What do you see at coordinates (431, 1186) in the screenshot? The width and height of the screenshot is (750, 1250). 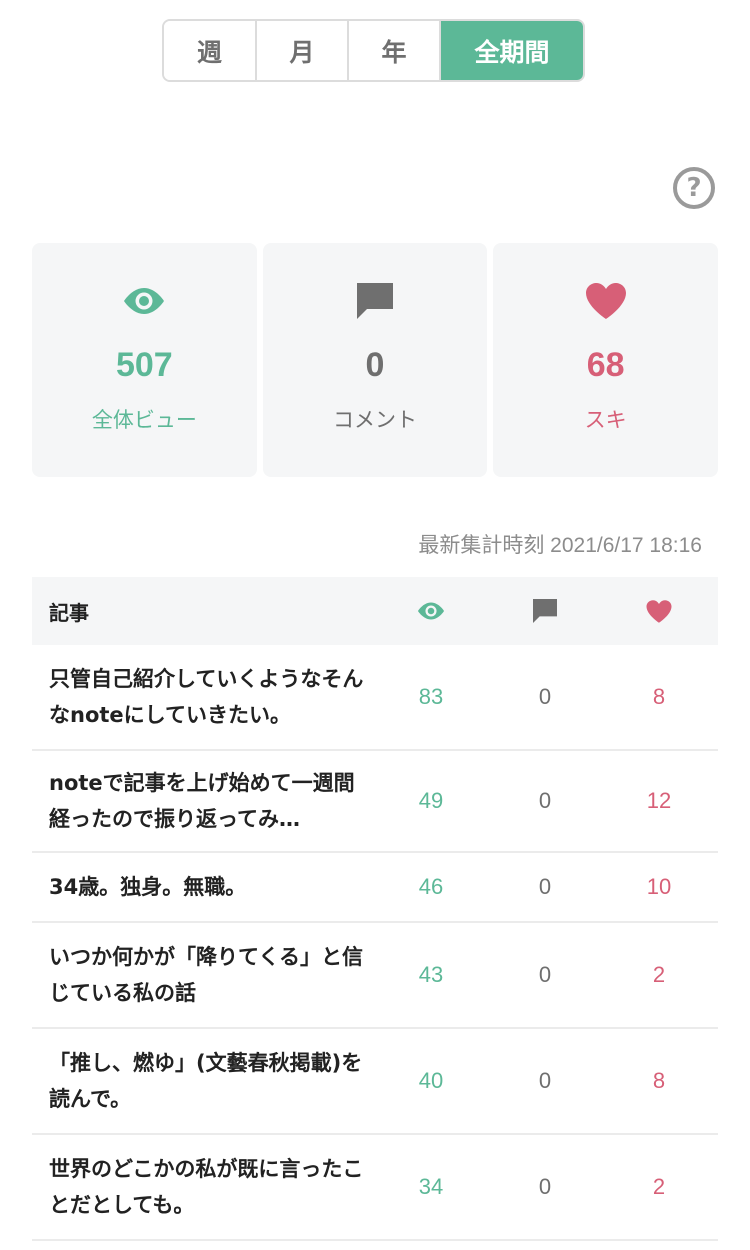 I see `article-views: 34` at bounding box center [431, 1186].